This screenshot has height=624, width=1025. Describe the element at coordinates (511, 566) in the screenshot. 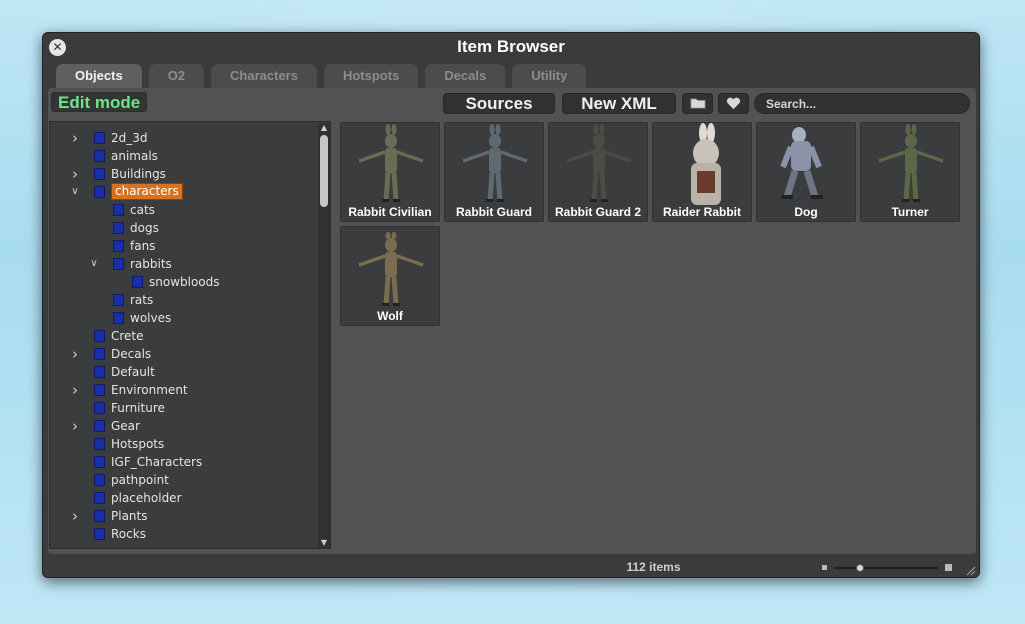

I see `status-bar: 112 items` at that location.